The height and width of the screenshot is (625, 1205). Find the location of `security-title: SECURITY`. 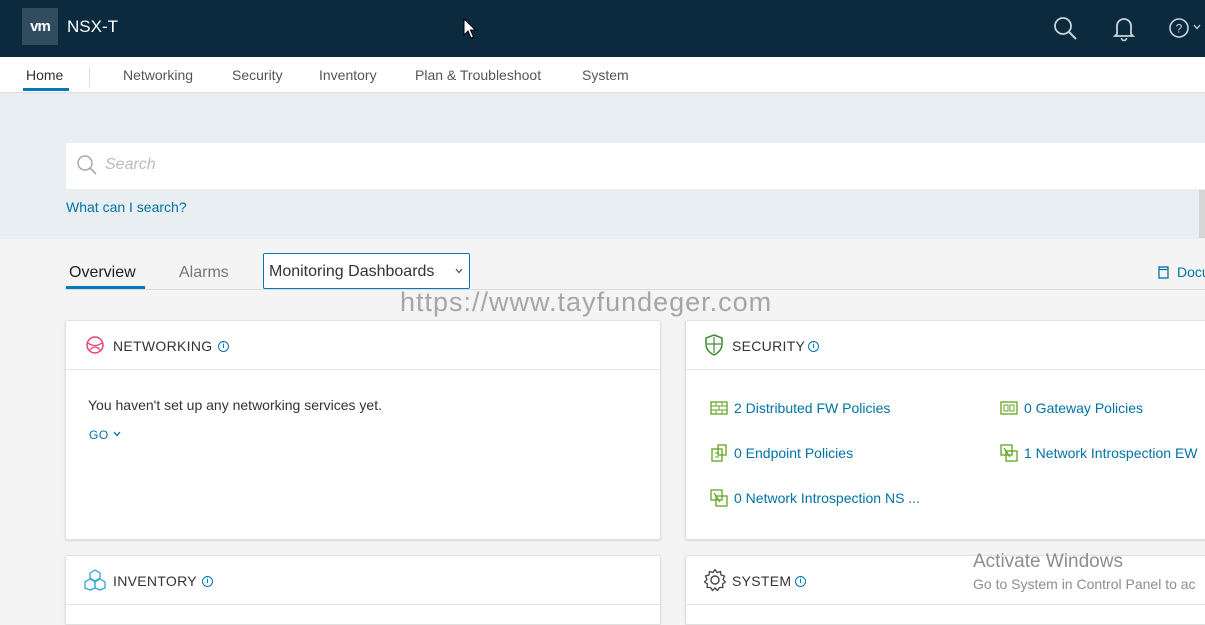

security-title: SECURITY is located at coordinates (769, 346).